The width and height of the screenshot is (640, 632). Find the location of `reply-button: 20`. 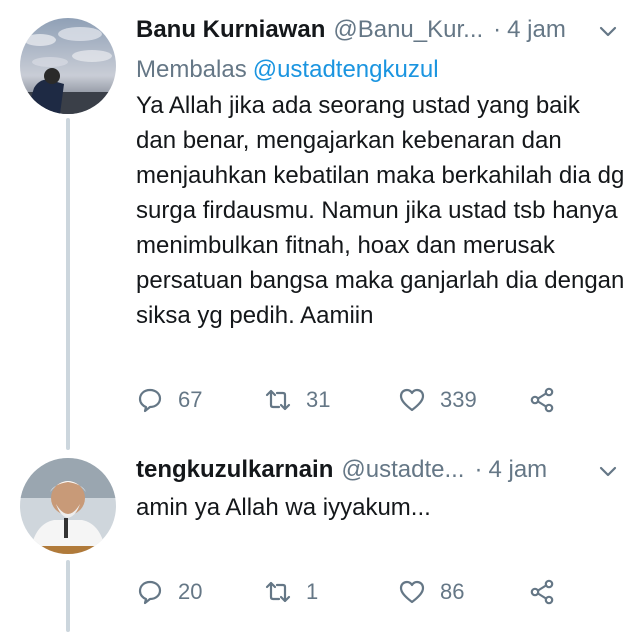

reply-button: 20 is located at coordinates (169, 592).